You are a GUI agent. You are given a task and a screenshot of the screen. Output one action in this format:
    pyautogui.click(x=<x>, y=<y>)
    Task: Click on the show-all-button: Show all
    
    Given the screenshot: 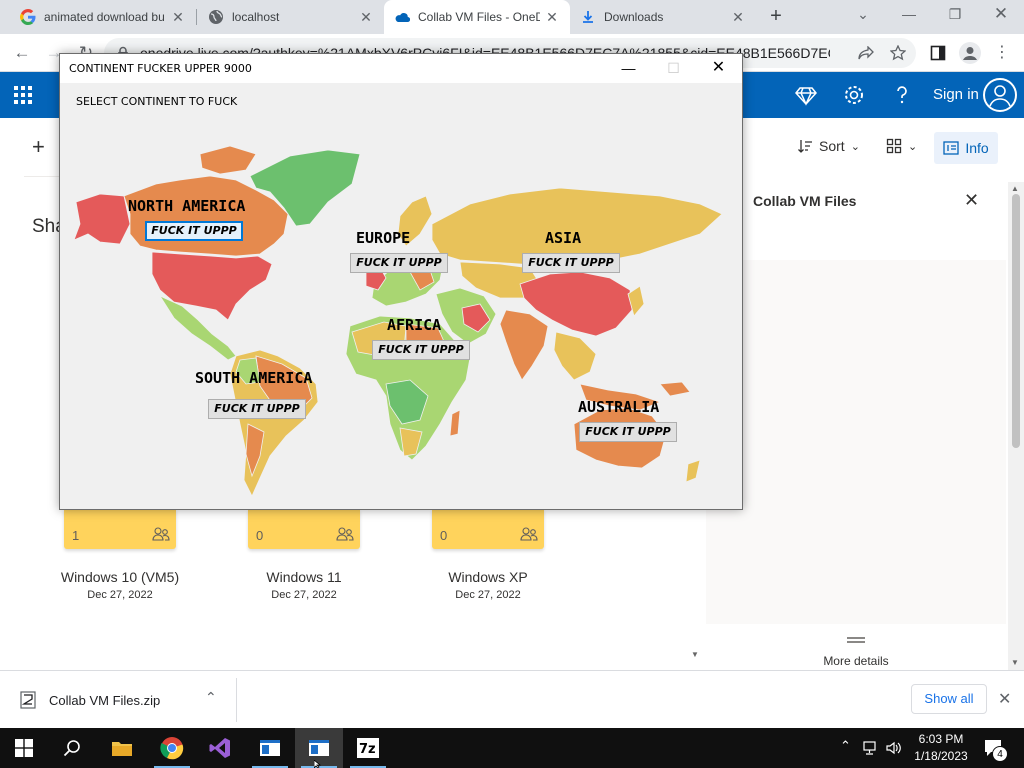 What is the action you would take?
    pyautogui.click(x=949, y=699)
    